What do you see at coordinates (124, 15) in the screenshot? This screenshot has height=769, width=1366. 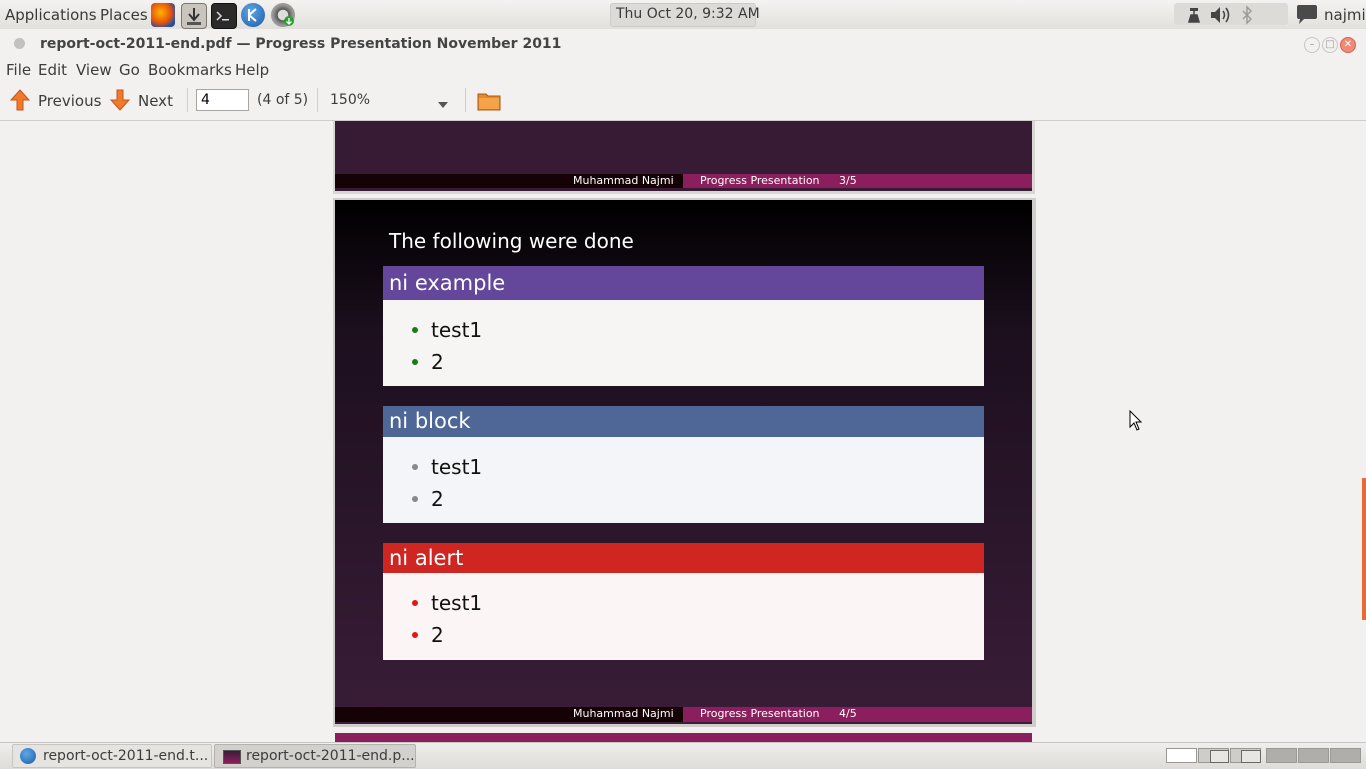 I see `places-menu: Places` at bounding box center [124, 15].